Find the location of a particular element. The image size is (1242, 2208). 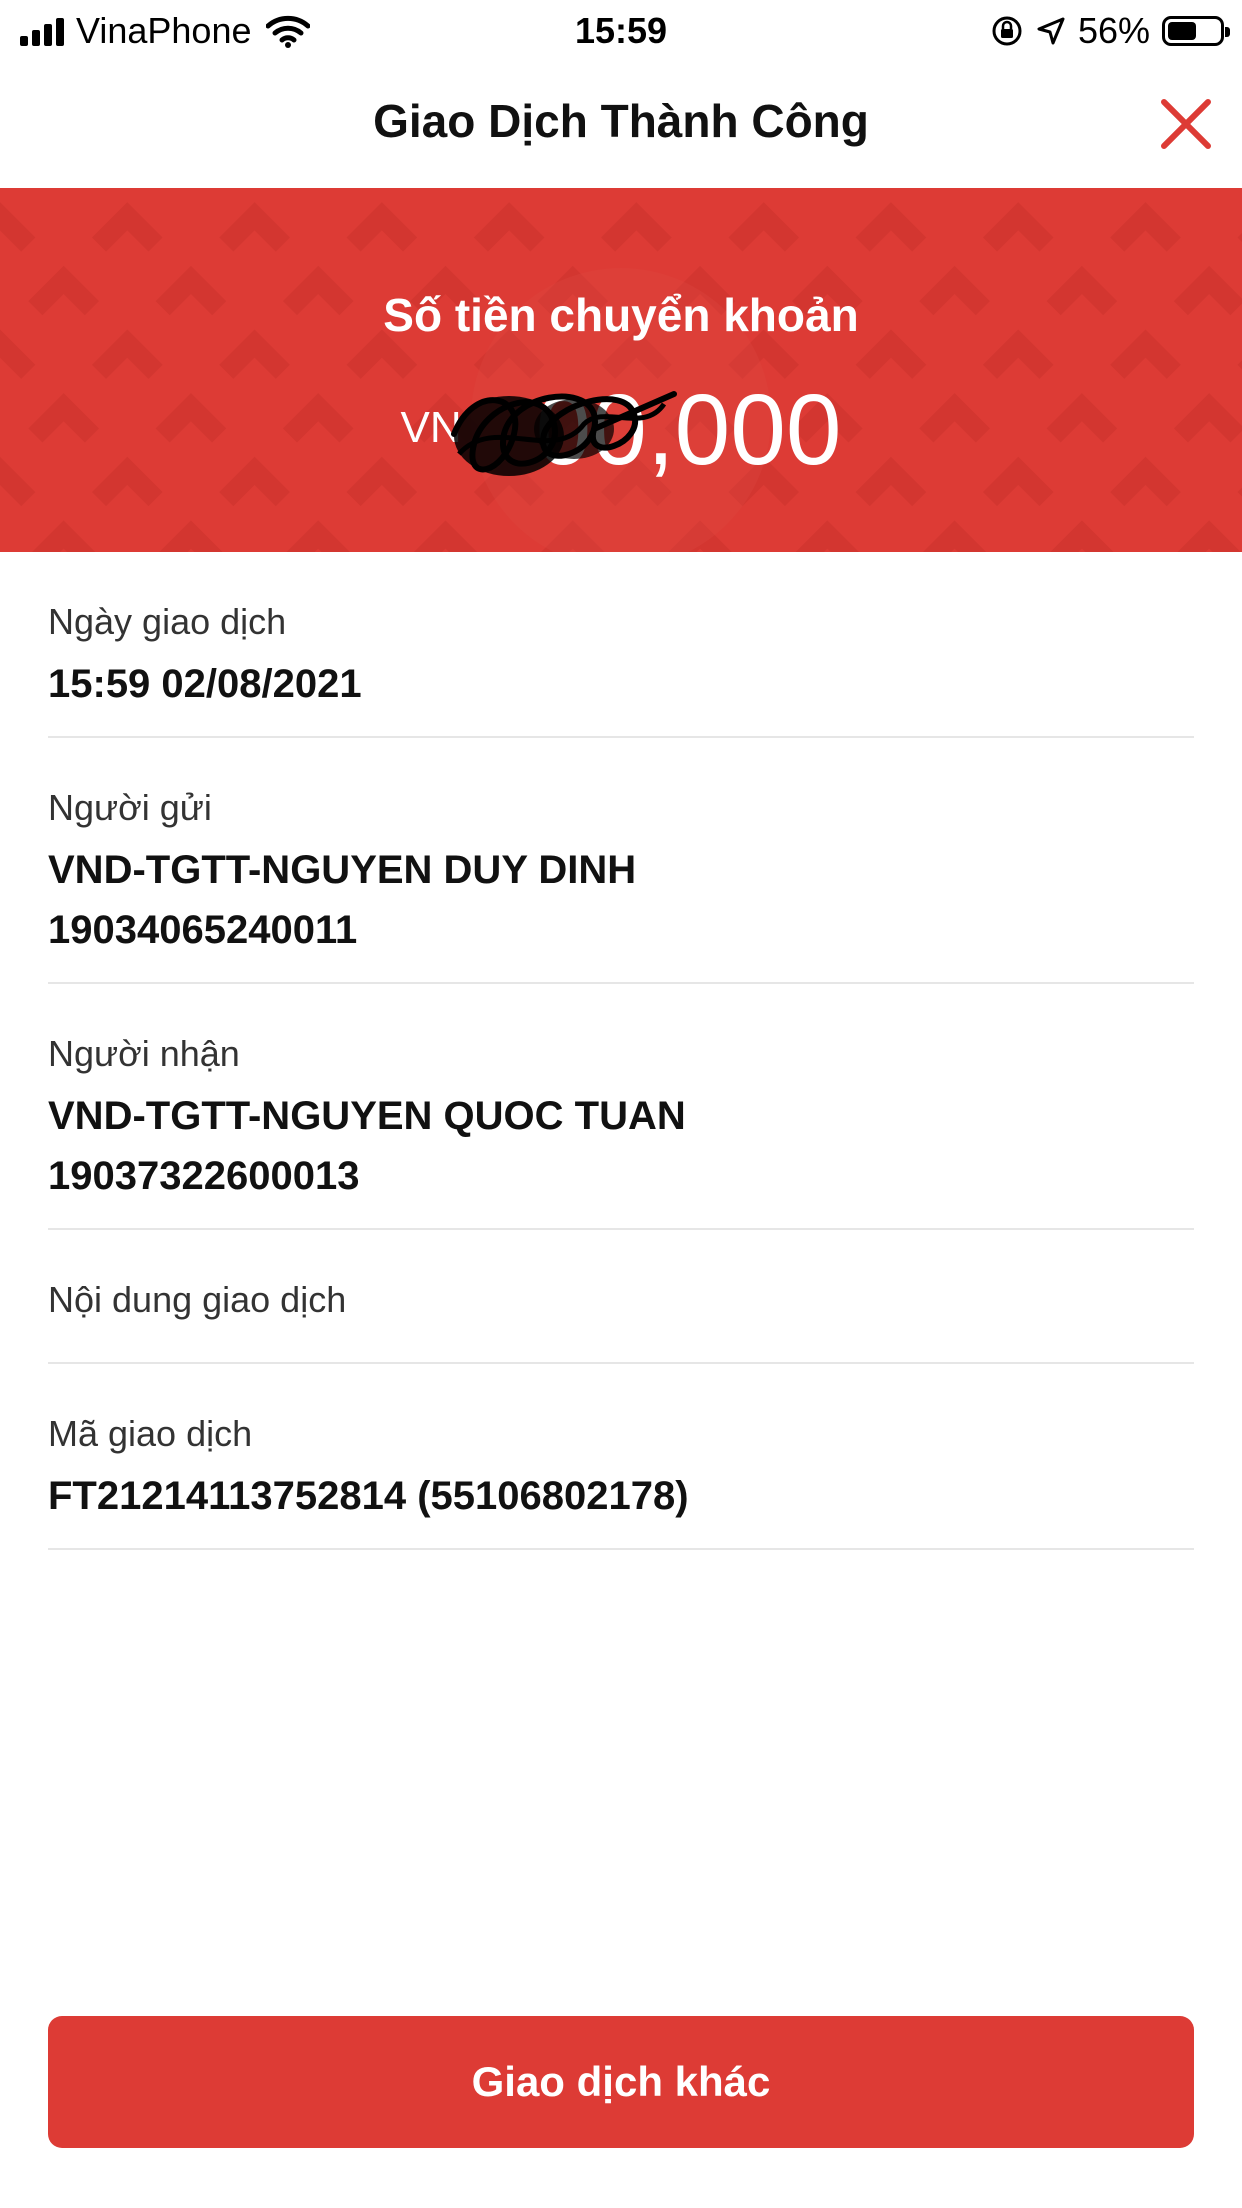

other-transaction-button: Giao dịch khác is located at coordinates (621, 2082).